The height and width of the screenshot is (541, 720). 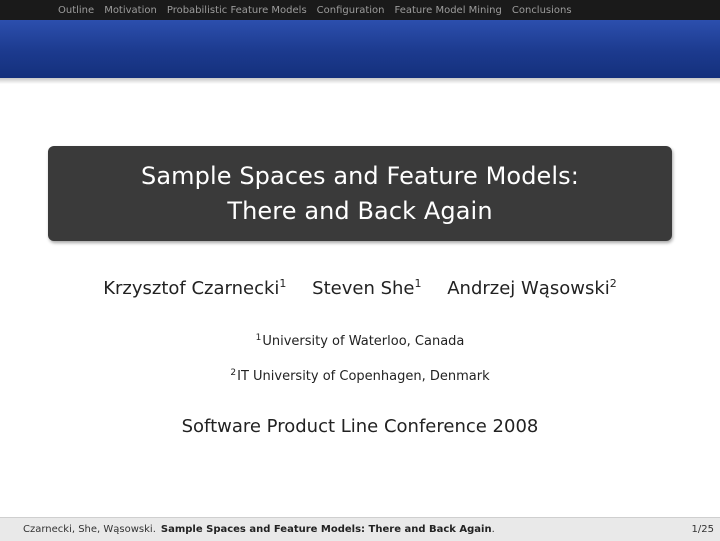 I want to click on author-name: Steven She, so click(x=363, y=288).